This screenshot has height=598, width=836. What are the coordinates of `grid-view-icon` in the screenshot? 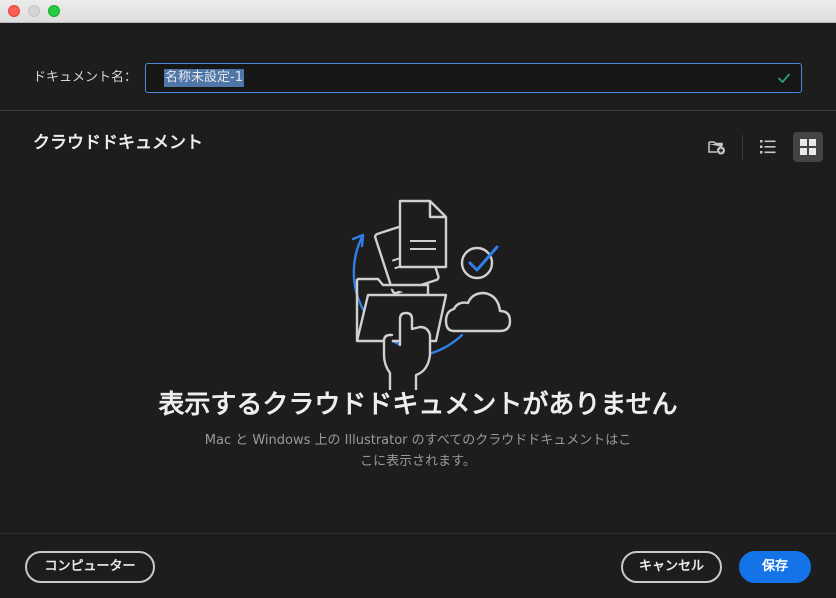 It's located at (808, 147).